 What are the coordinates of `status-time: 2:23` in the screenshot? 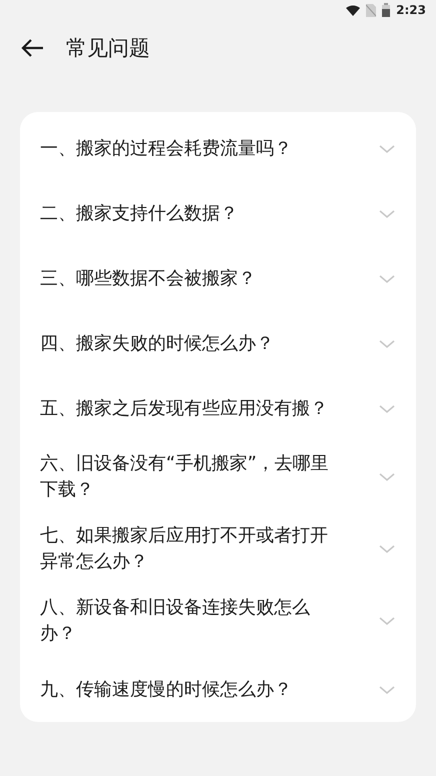 It's located at (411, 10).